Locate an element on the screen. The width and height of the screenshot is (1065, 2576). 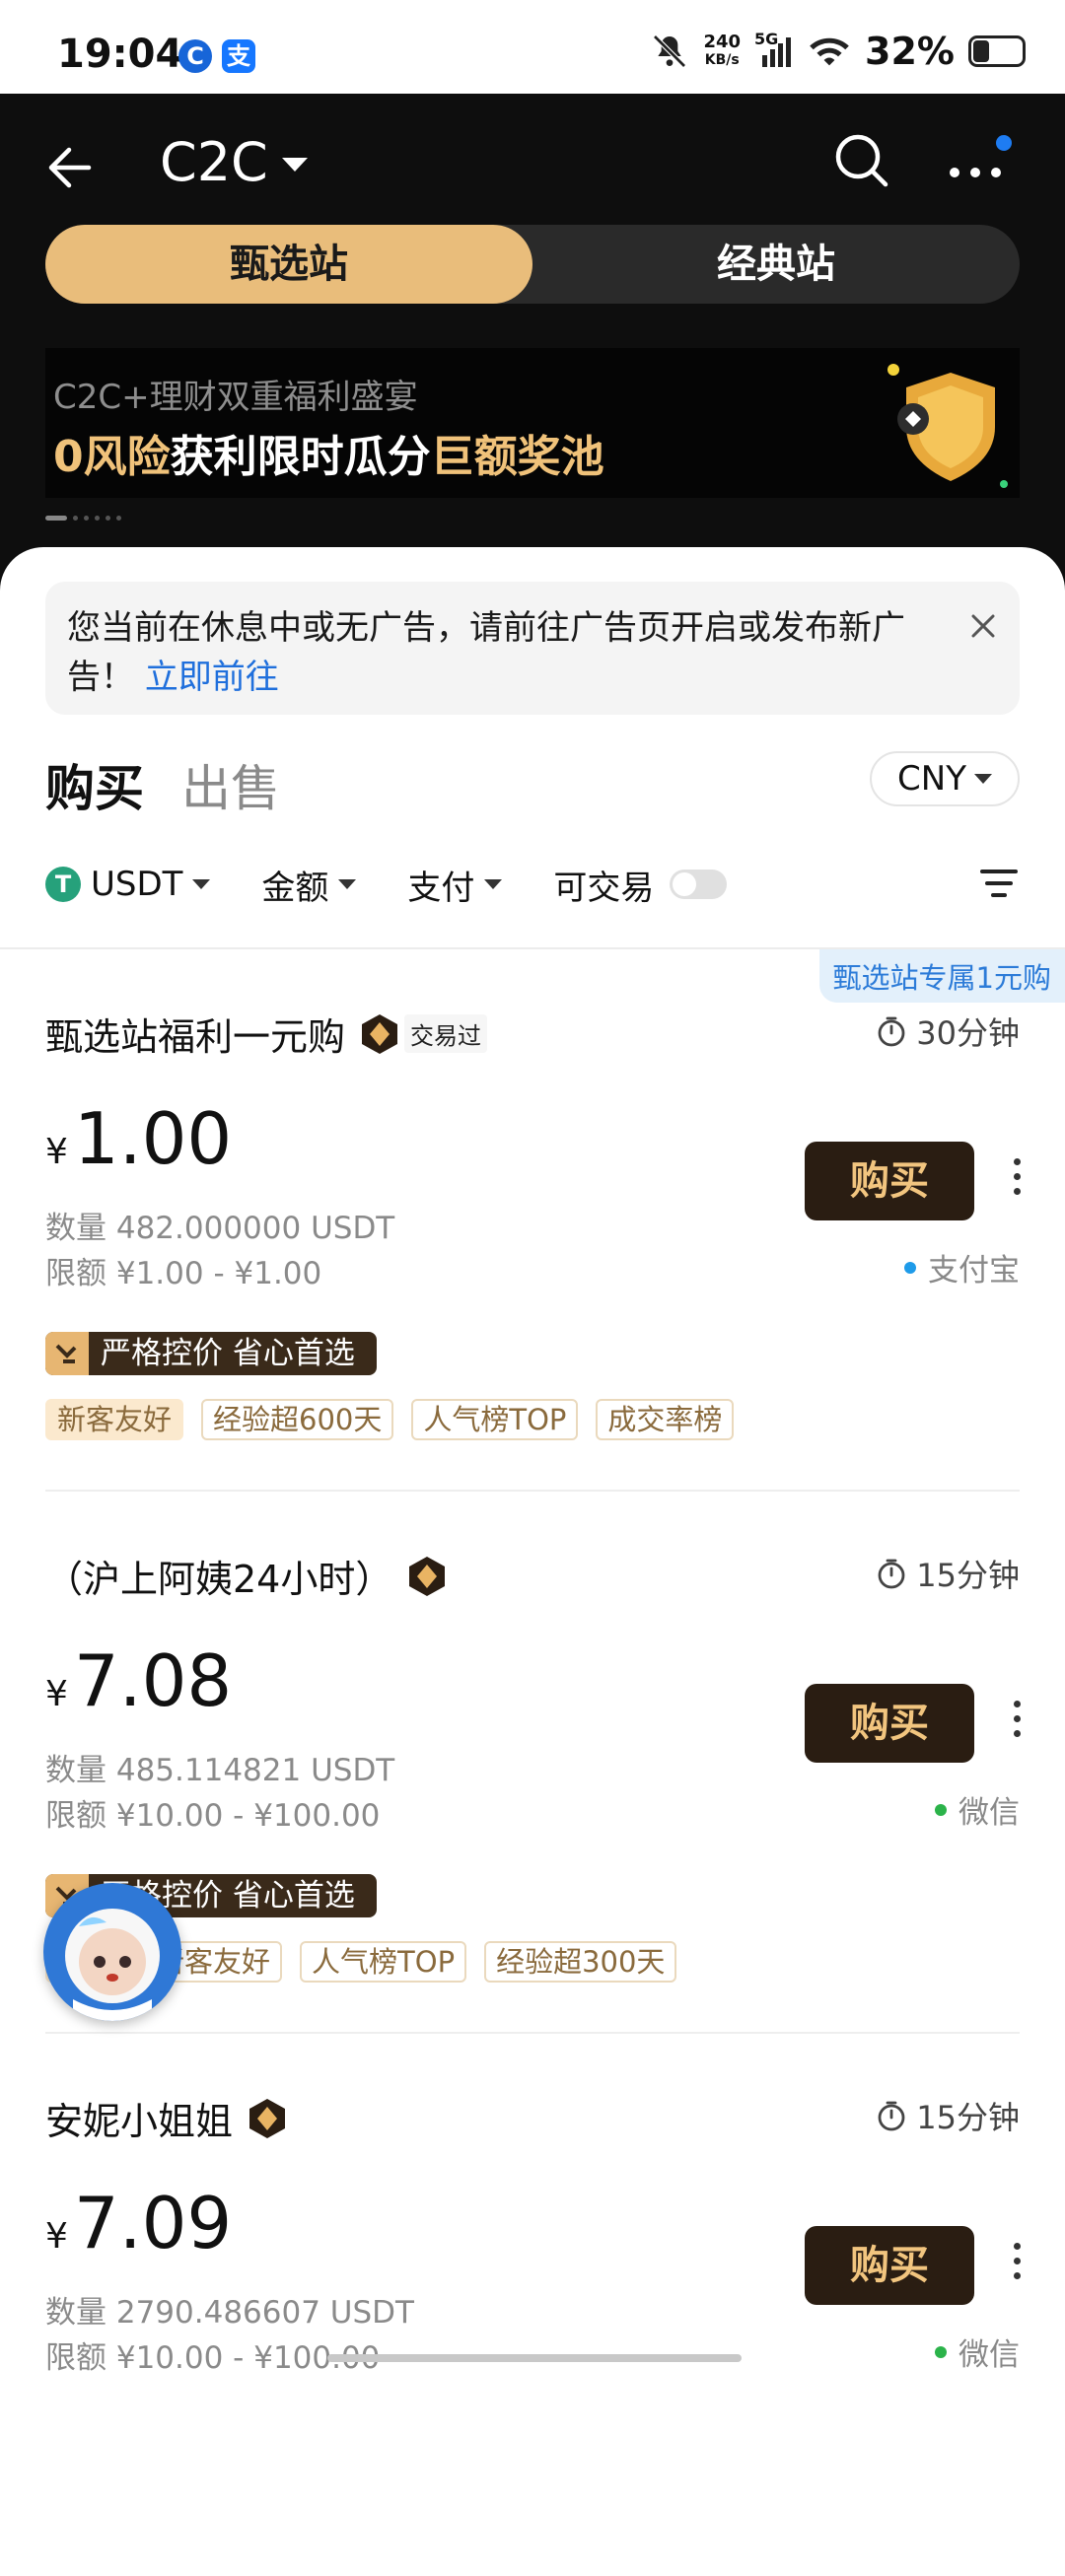
tab-buy: 购买 is located at coordinates (94, 784).